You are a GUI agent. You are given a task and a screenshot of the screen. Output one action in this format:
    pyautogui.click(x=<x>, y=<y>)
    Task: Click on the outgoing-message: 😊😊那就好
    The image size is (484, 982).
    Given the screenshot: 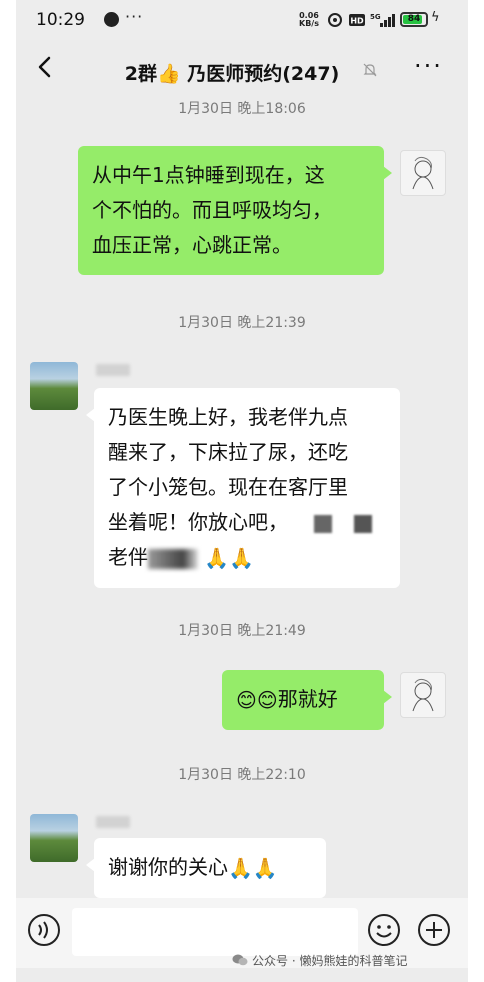 What is the action you would take?
    pyautogui.click(x=307, y=700)
    